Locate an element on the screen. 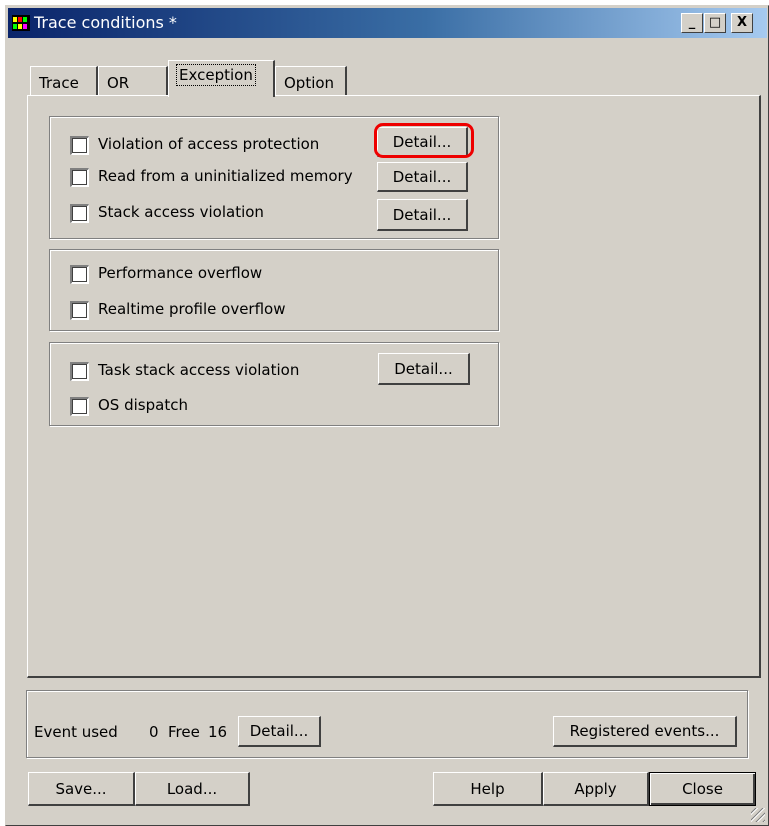 The width and height of the screenshot is (769, 826). tab-trace: Trace is located at coordinates (64, 81).